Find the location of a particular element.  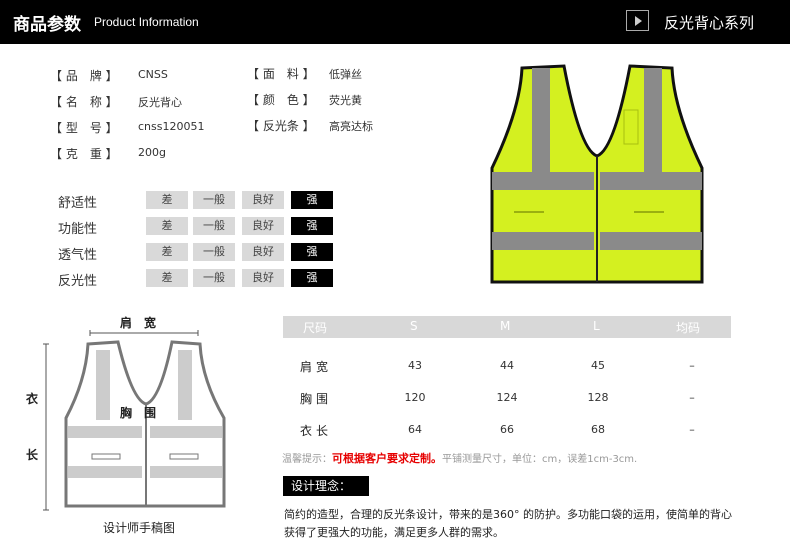

spec-value: 反光背心 is located at coordinates (160, 102).